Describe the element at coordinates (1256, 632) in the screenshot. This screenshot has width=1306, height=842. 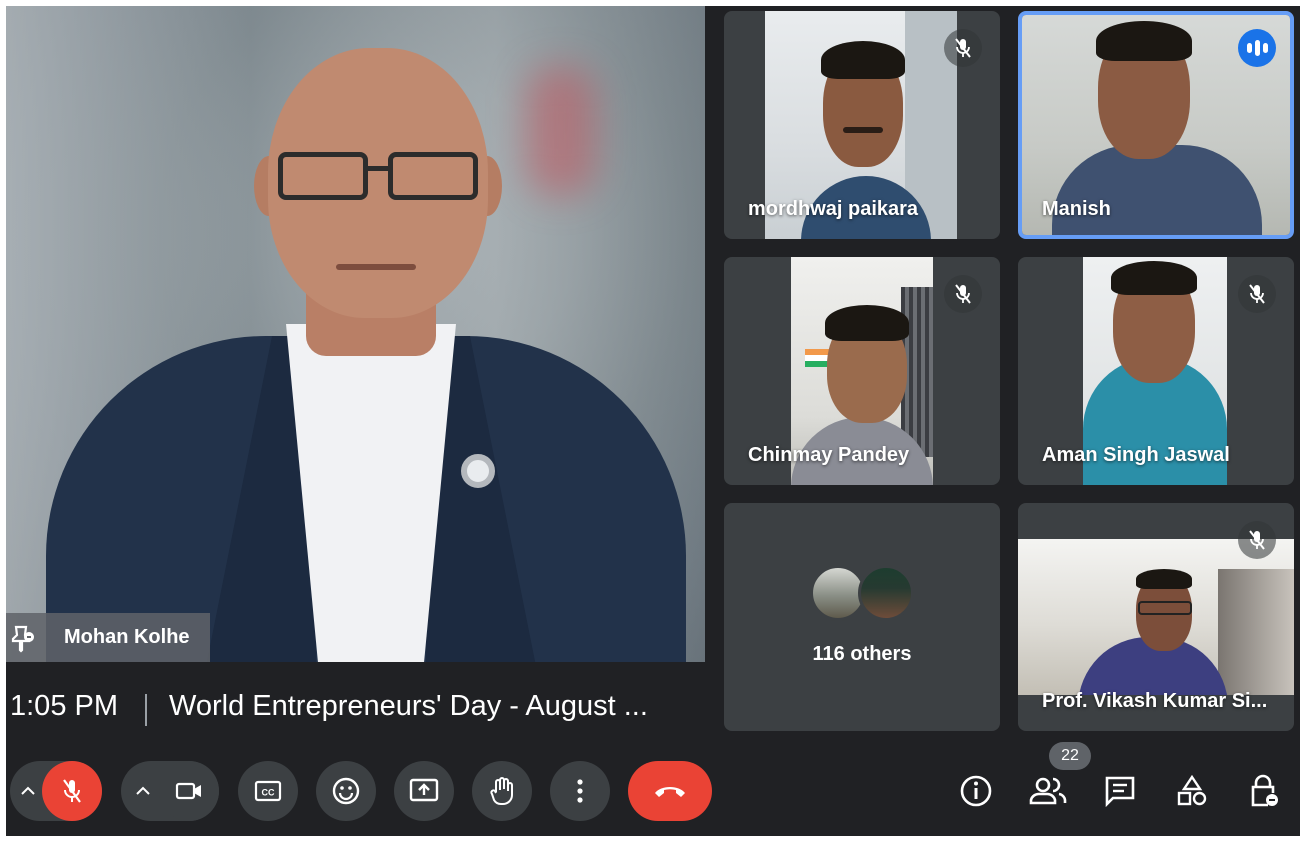
I see `window-curtain` at that location.